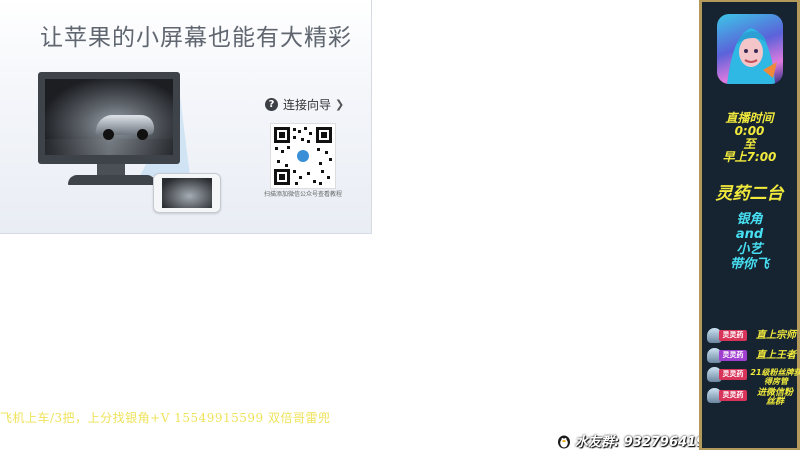 The image size is (800, 450). I want to click on rank-text: 直上宗师, so click(776, 335).